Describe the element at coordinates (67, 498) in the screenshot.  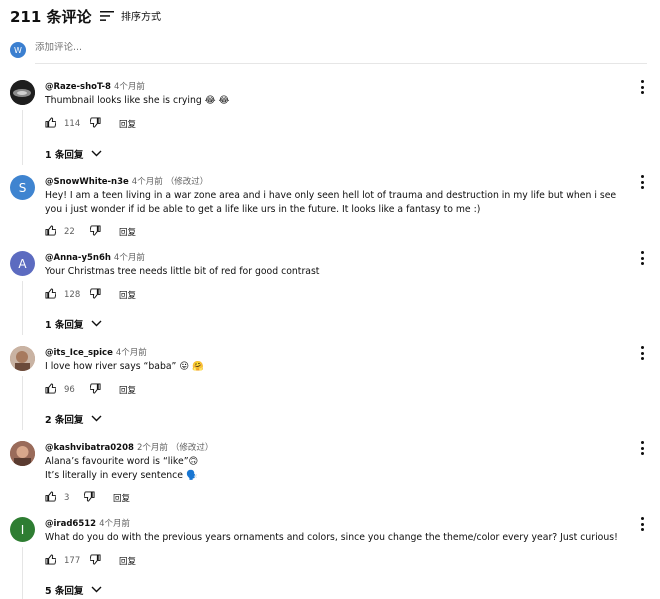
I see `like-count: 3` at that location.